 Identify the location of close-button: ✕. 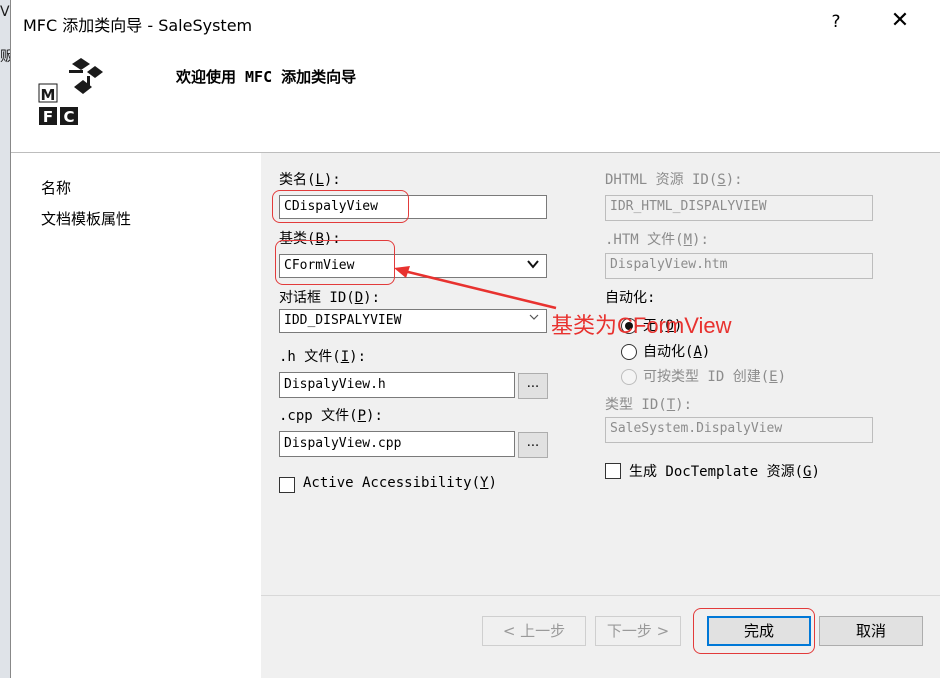
(900, 21).